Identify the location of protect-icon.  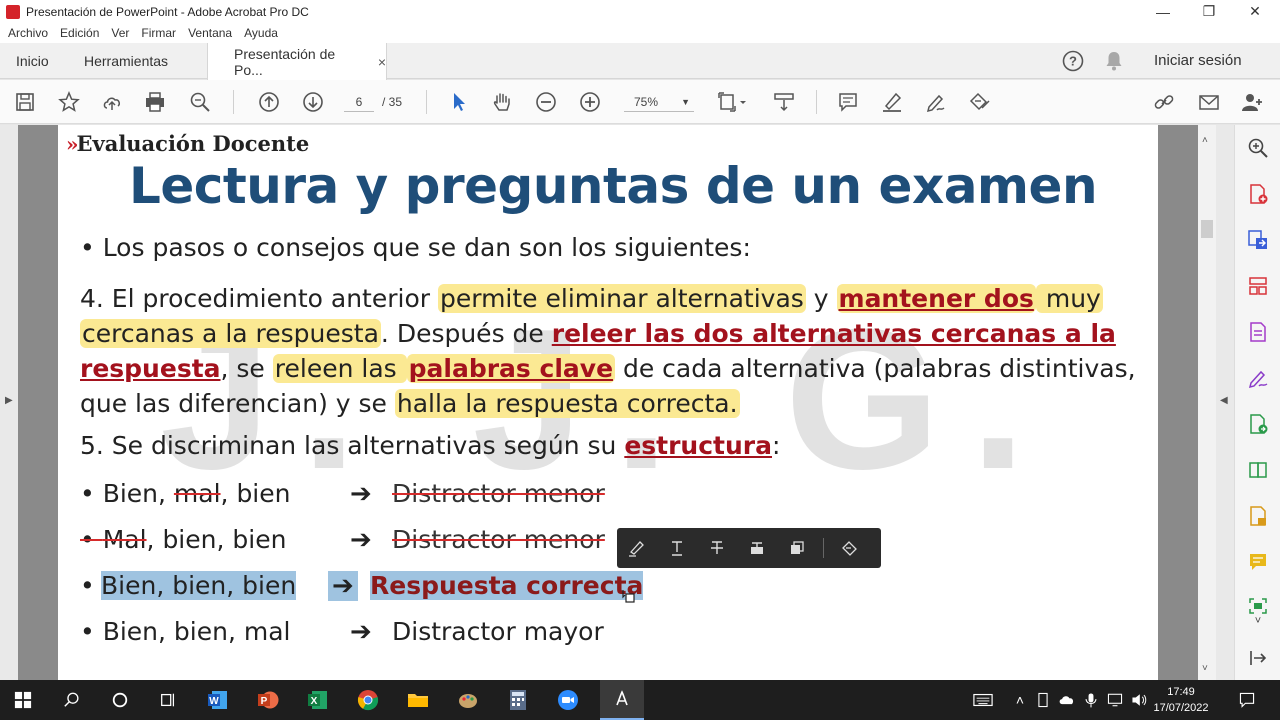
(1258, 516).